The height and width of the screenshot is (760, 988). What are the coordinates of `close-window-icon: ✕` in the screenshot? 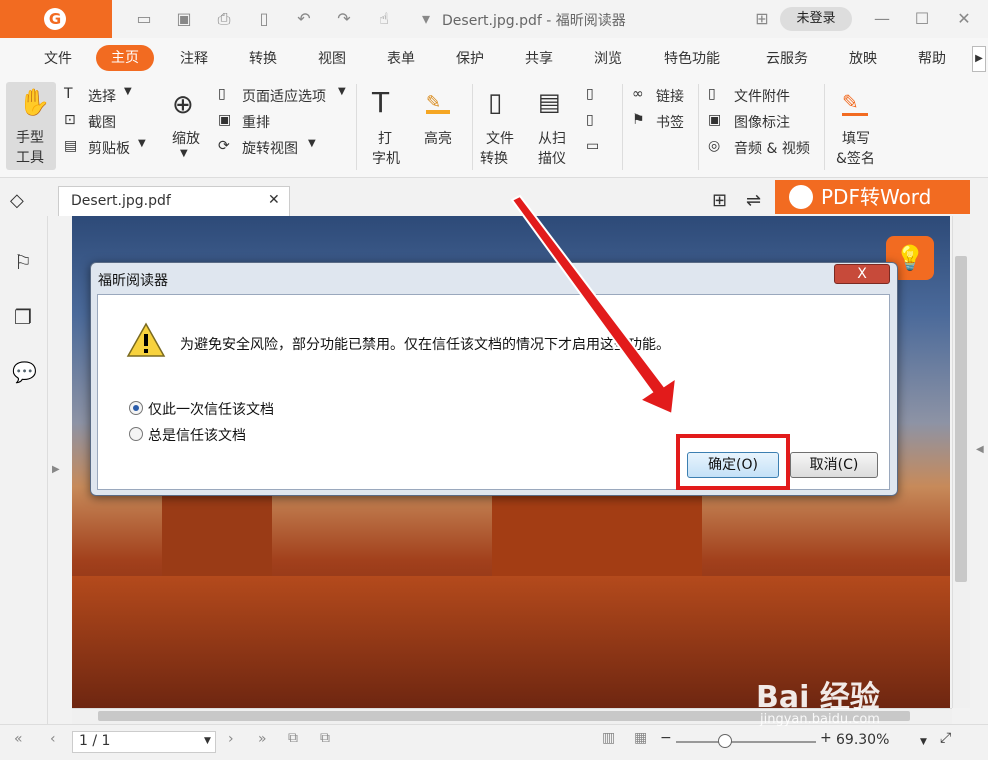 It's located at (964, 19).